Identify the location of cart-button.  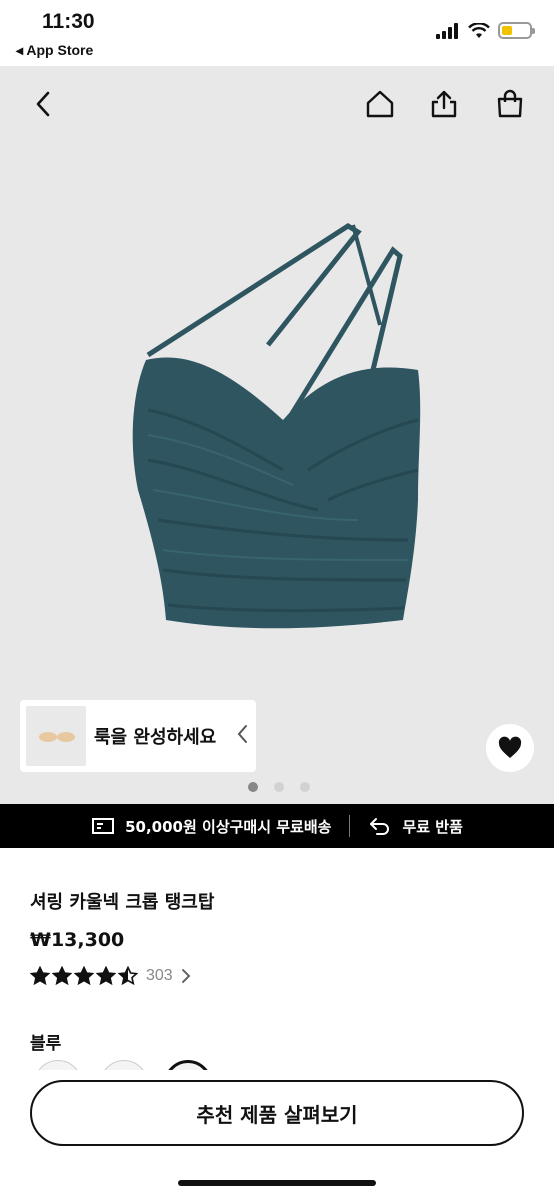
(510, 104).